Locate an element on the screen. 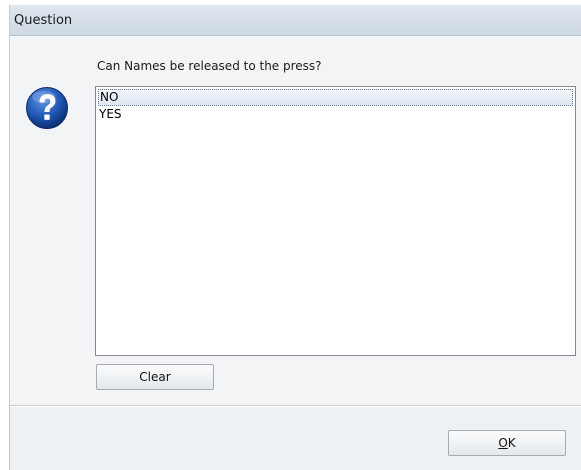 Image resolution: width=581 pixels, height=470 pixels. clear-button: Clear is located at coordinates (155, 377).